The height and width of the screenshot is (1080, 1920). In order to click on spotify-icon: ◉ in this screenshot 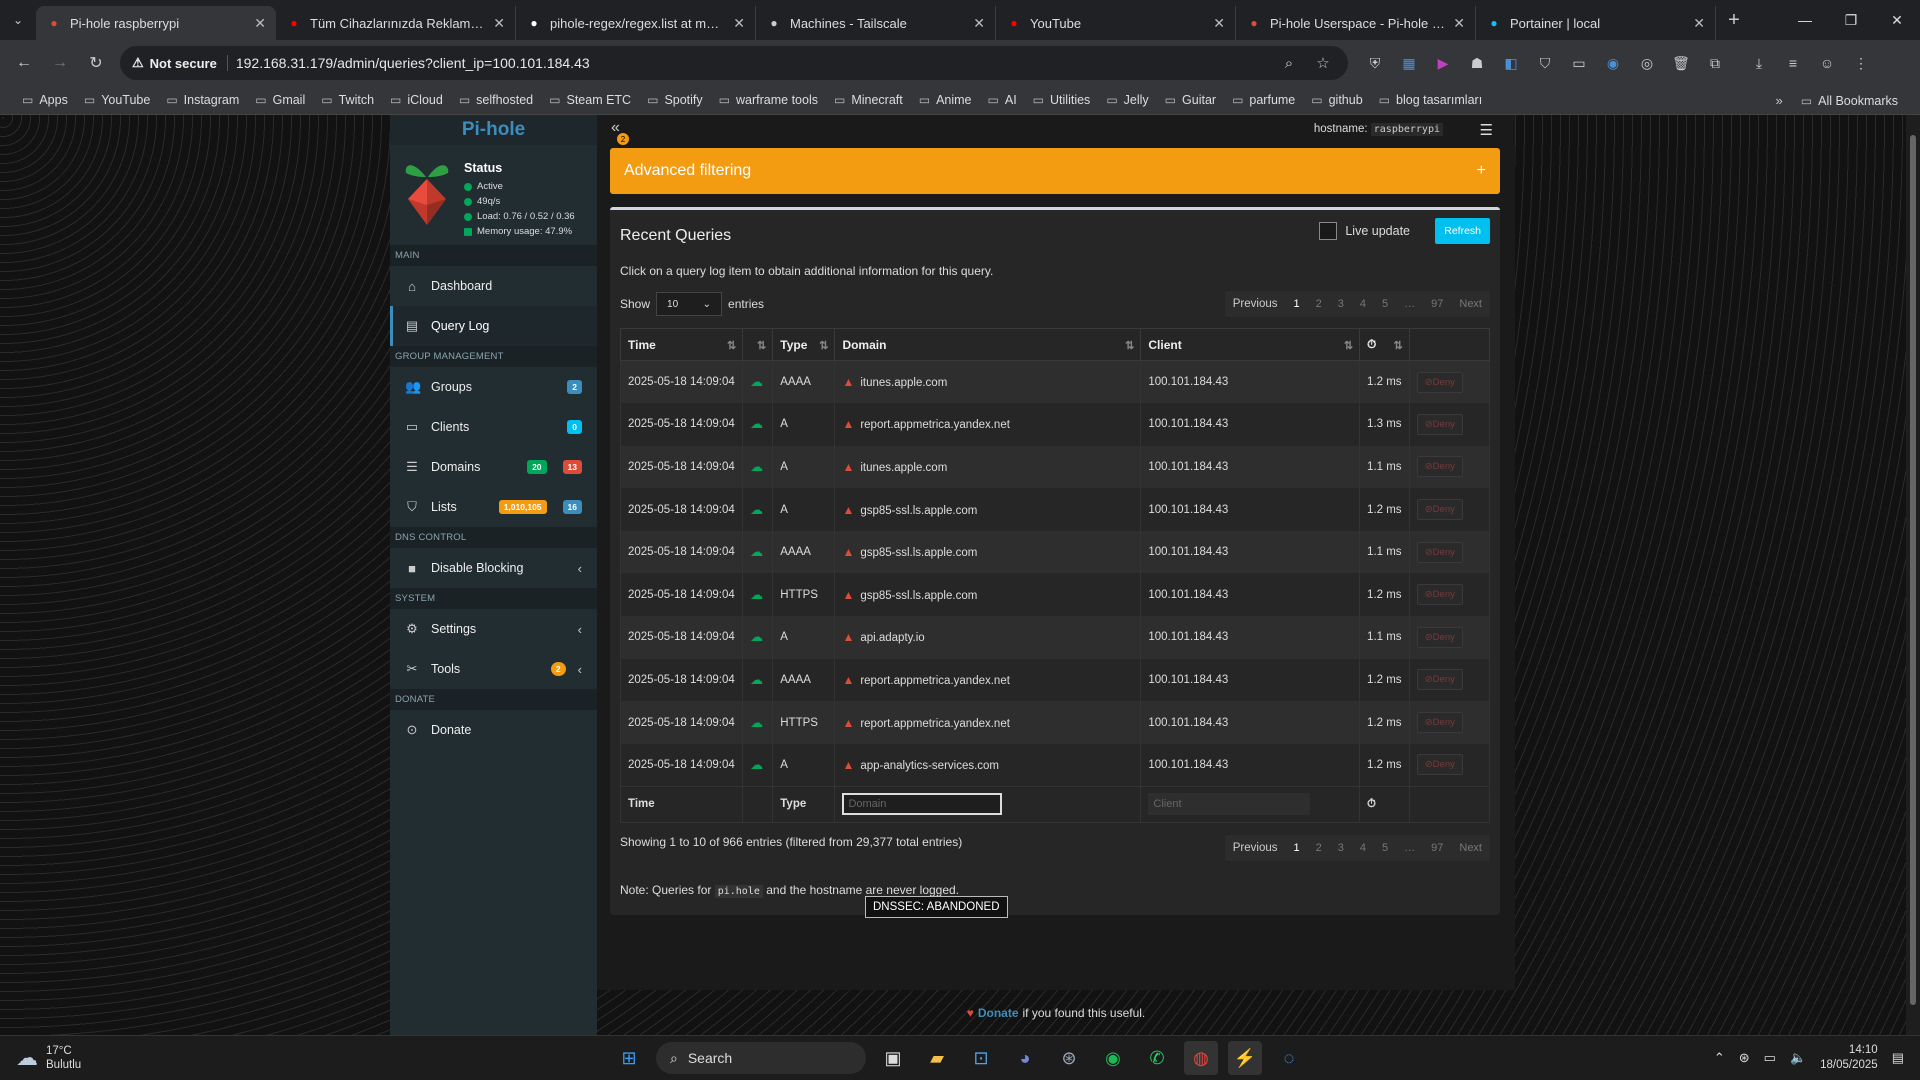, I will do `click(1113, 1058)`.